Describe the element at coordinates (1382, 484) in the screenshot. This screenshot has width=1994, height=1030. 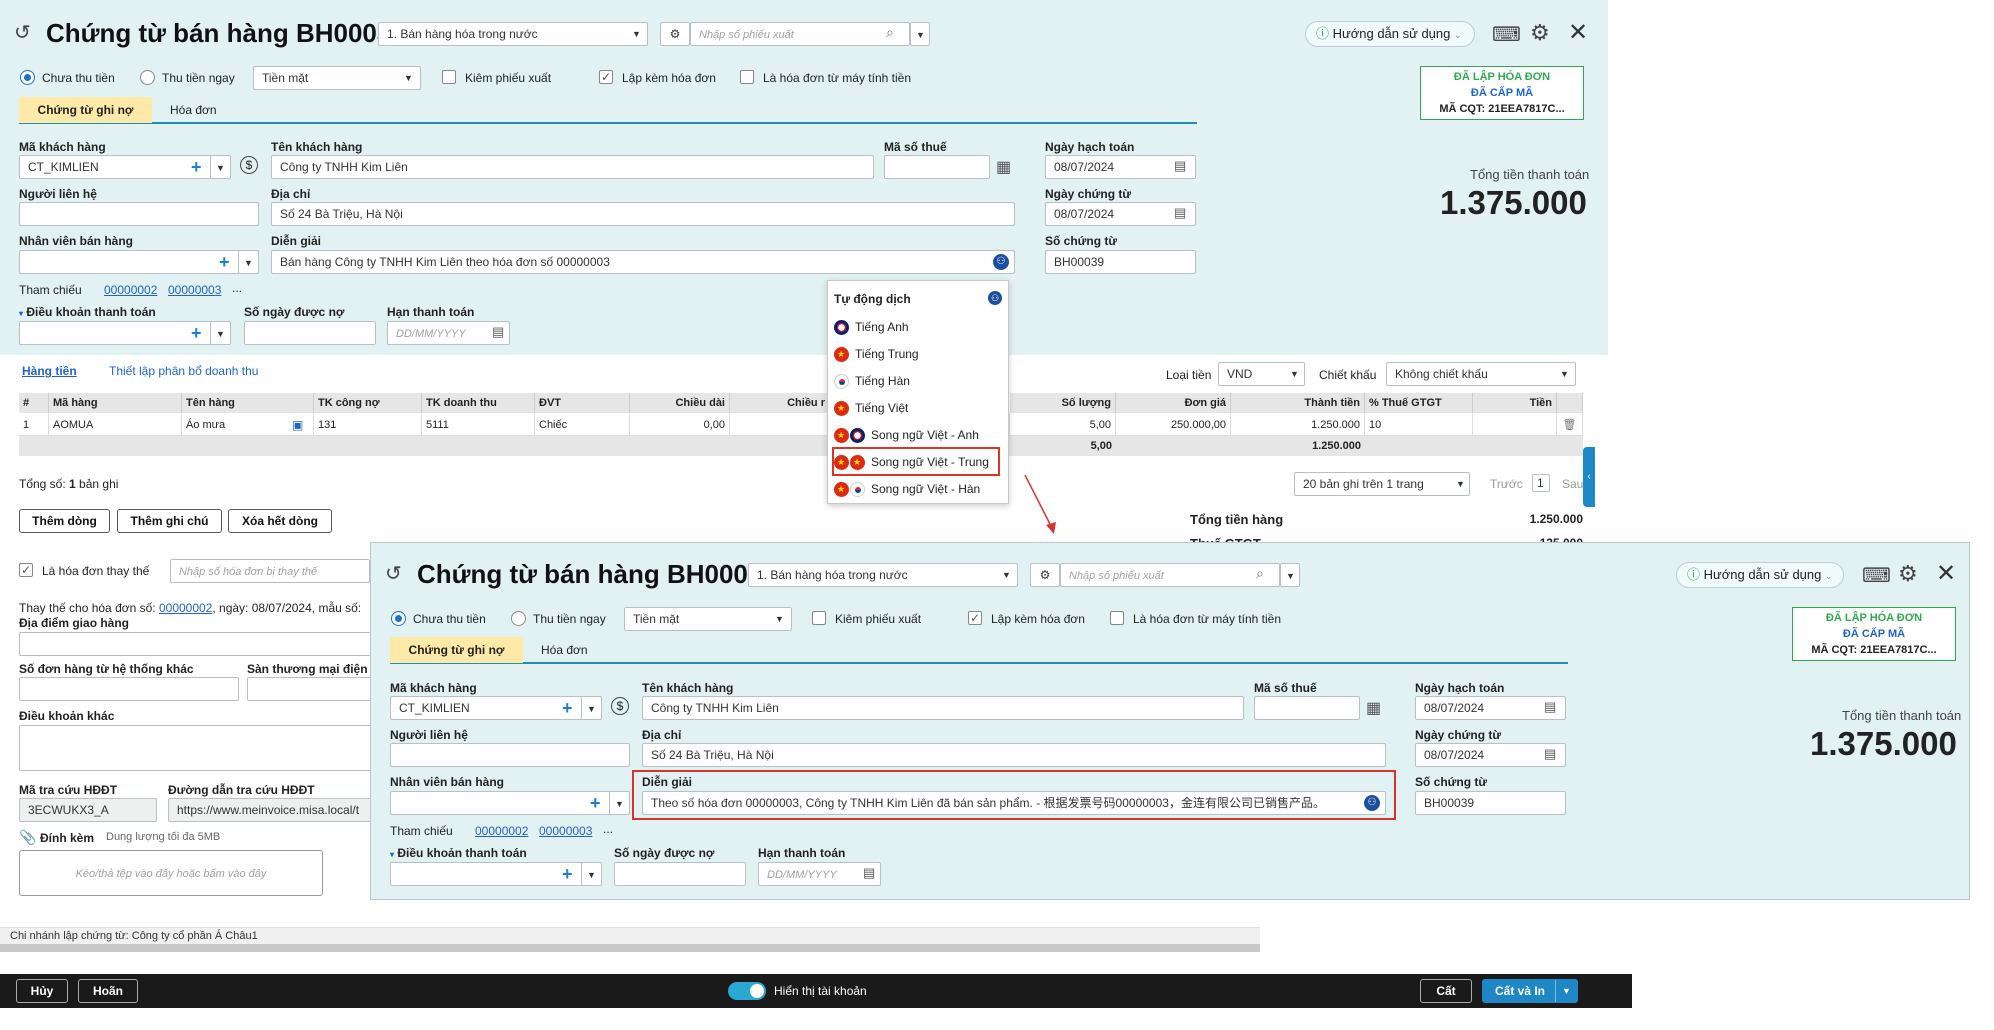
I see `pager-select: 20 bản ghi trên 1 trang` at that location.